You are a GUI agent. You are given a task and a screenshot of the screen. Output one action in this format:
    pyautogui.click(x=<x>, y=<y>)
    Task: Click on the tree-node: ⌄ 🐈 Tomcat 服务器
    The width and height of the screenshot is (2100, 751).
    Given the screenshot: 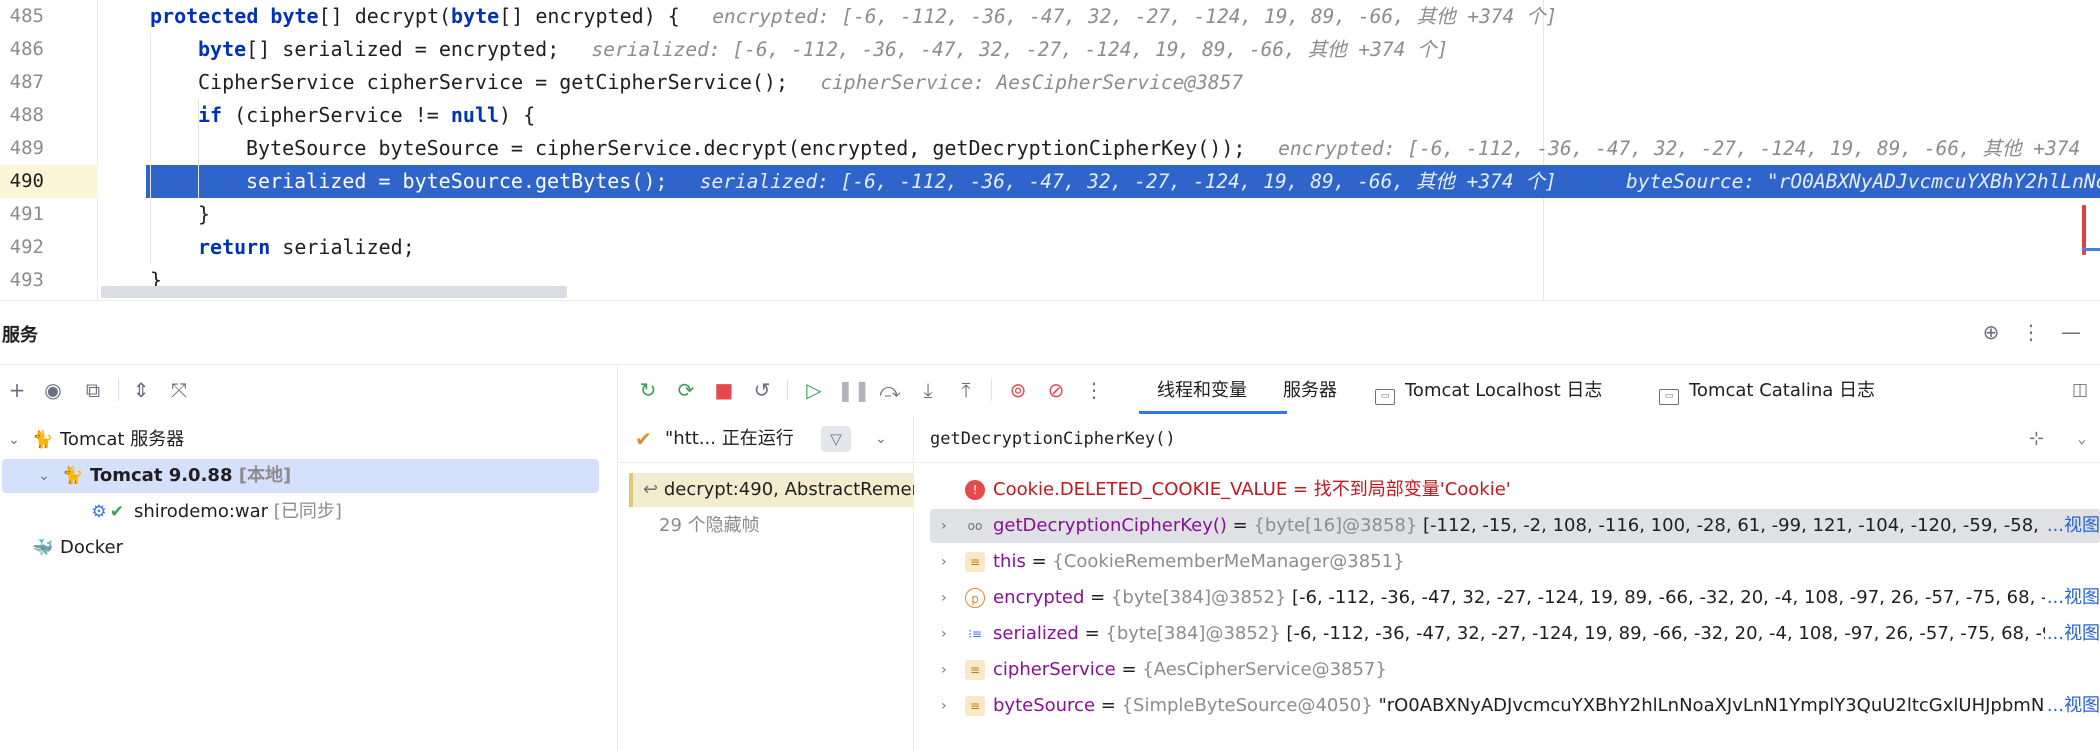 What is the action you would take?
    pyautogui.click(x=300, y=440)
    